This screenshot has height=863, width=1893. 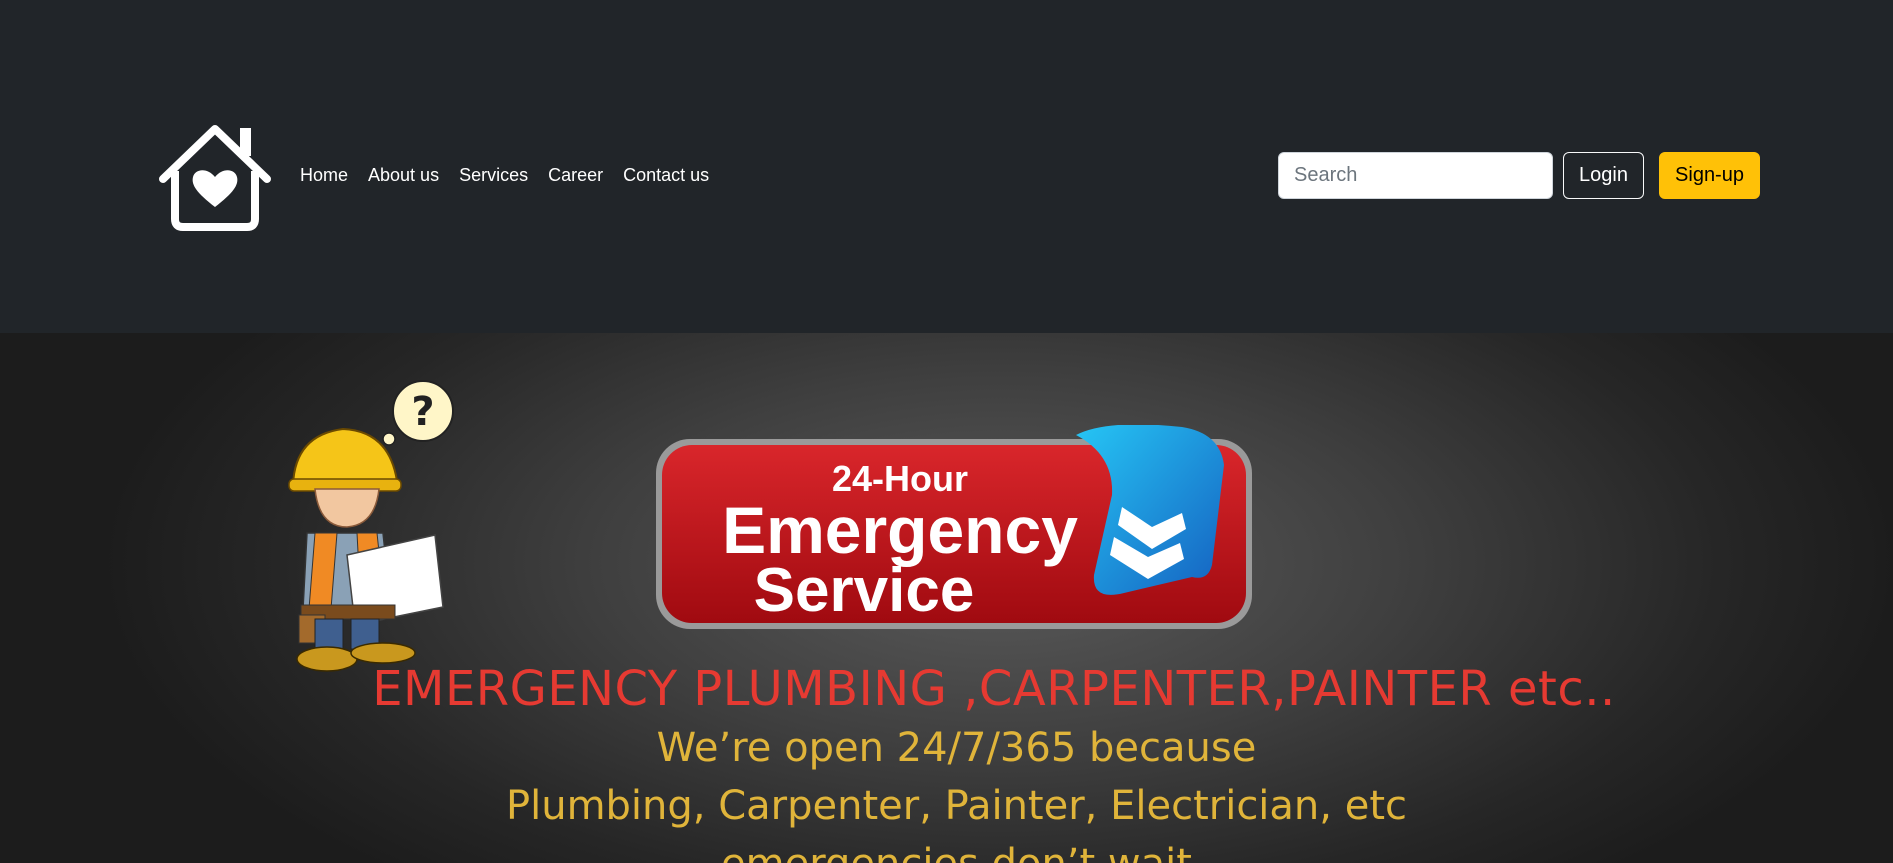 I want to click on search-input, so click(x=1415, y=175).